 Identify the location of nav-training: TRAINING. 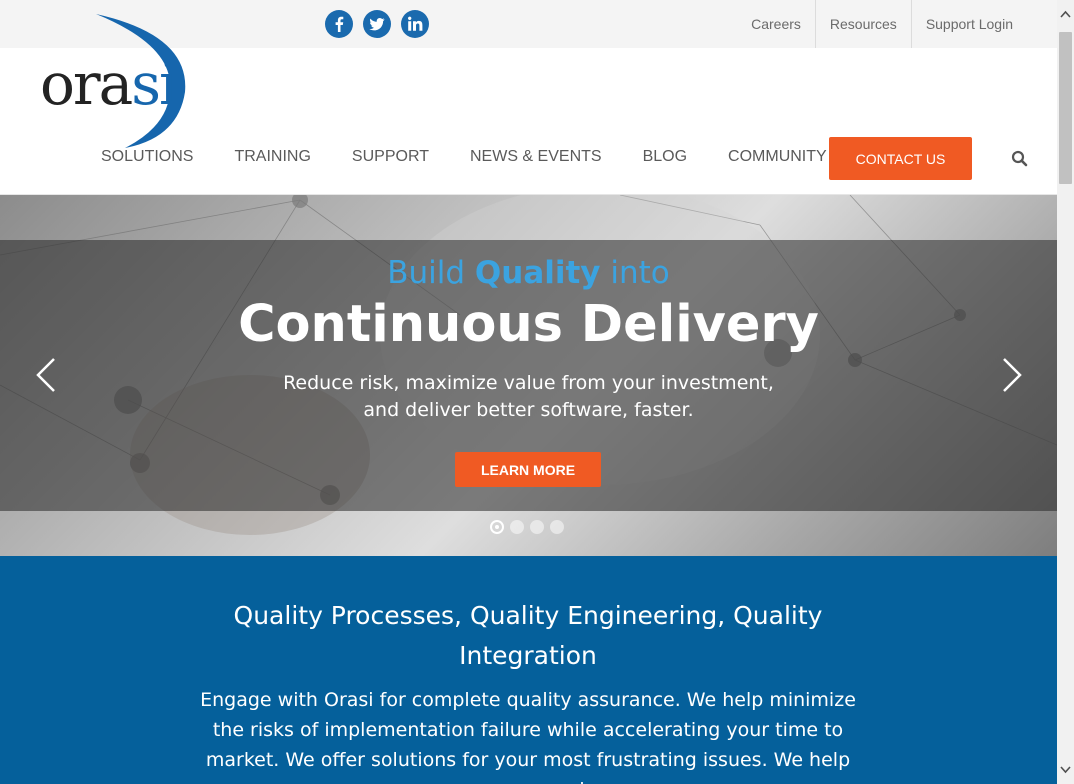
(272, 157).